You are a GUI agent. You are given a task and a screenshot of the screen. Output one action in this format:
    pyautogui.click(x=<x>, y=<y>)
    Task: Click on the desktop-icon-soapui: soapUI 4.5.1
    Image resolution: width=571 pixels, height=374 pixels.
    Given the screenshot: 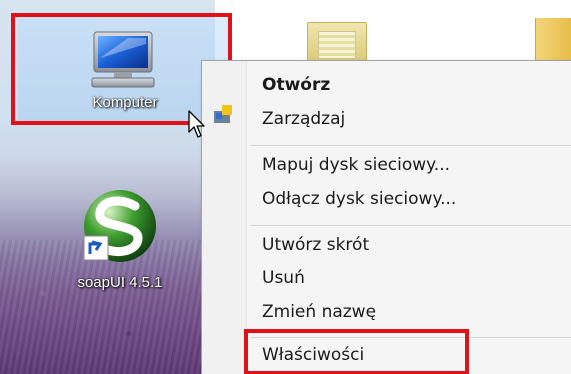 What is the action you would take?
    pyautogui.click(x=120, y=241)
    